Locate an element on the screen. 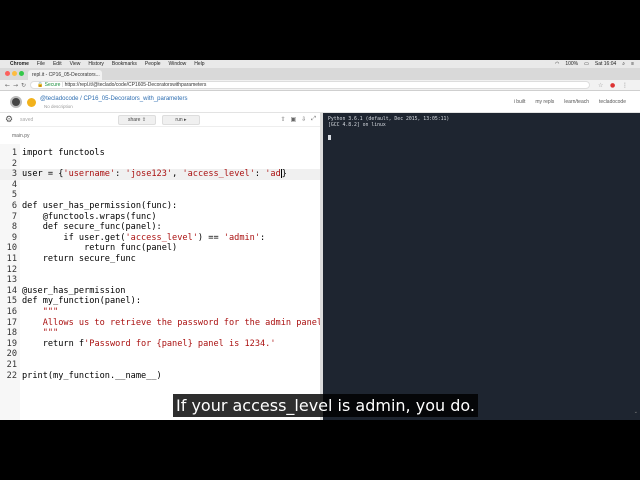 This screenshot has width=640, height=480. code-line: 12 is located at coordinates (160, 270).